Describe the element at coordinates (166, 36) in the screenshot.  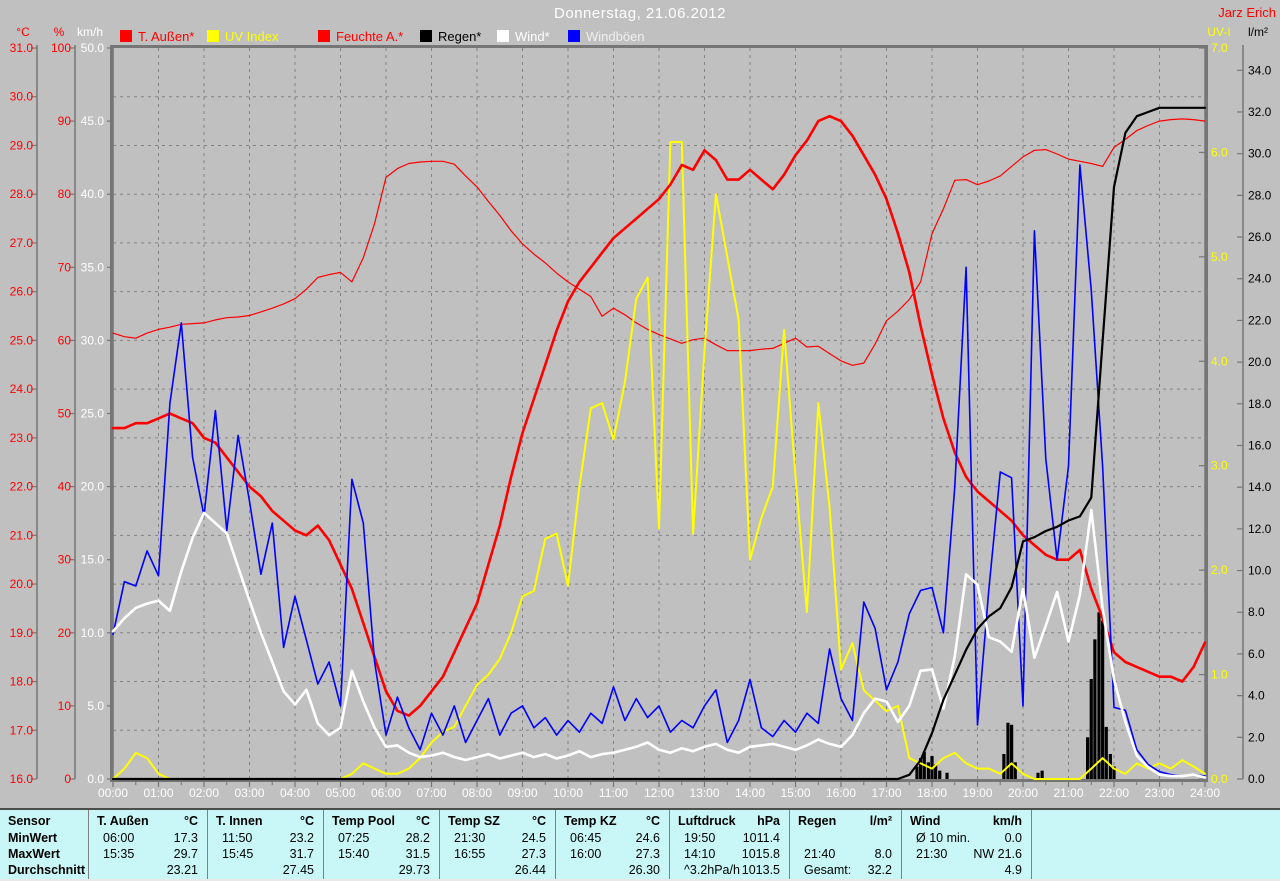
I see `legend-label: T. Außen*` at that location.